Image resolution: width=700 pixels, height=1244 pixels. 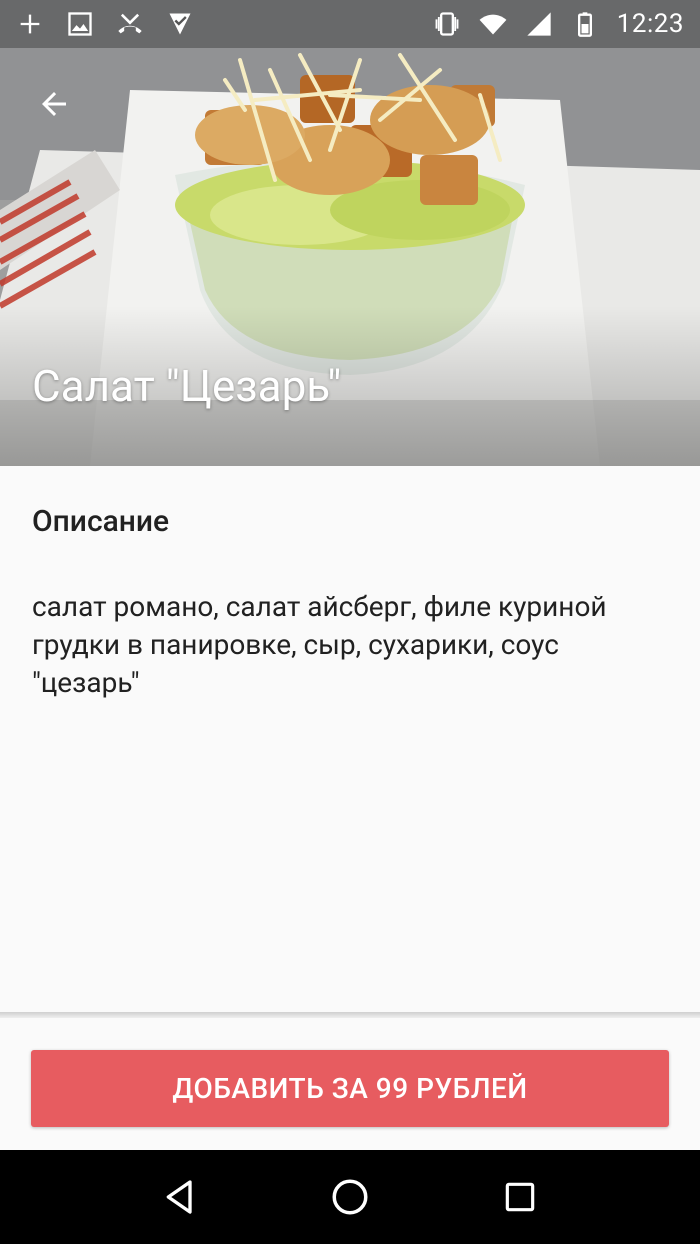 I want to click on vibrate-icon, so click(x=447, y=24).